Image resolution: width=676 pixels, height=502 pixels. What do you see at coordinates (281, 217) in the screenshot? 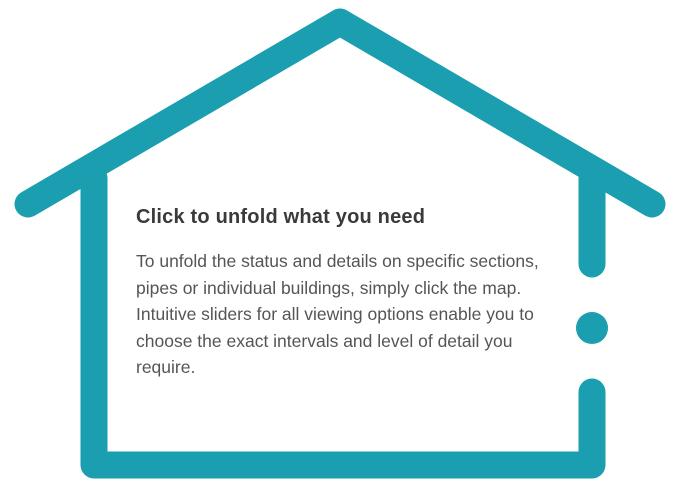
I see `card-title: Click to unfold what you need` at bounding box center [281, 217].